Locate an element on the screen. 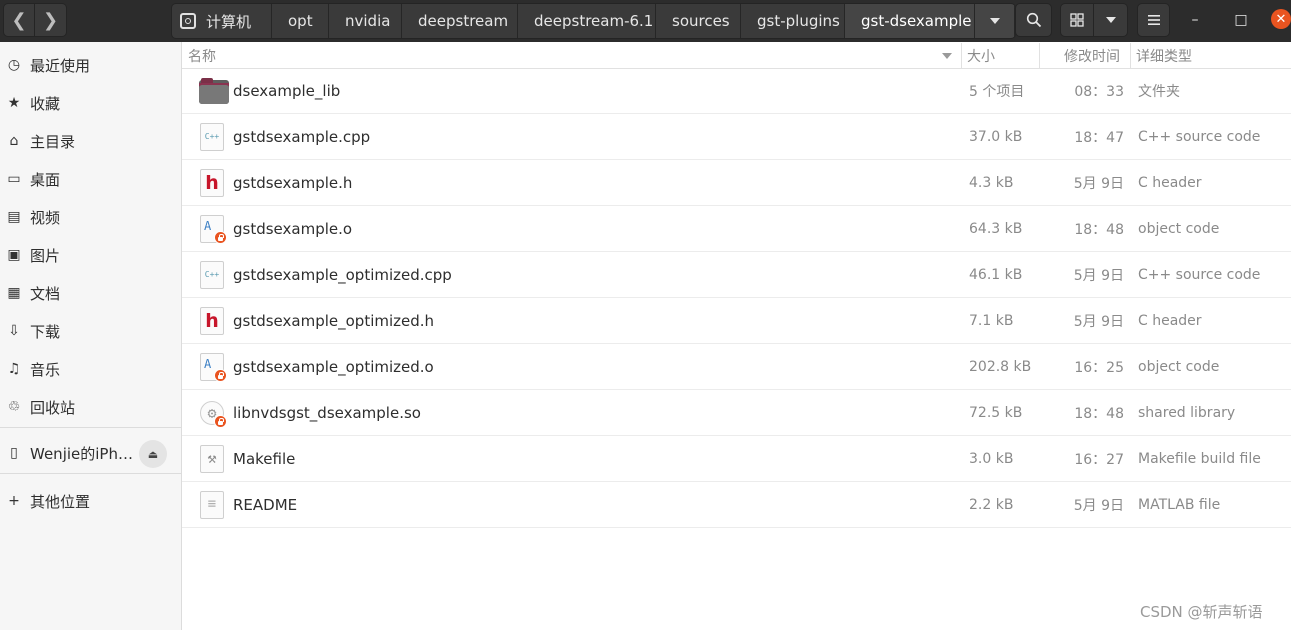 Image resolution: width=1291 pixels, height=630 pixels. sidebar-item-label: 回收站 is located at coordinates (53, 407).